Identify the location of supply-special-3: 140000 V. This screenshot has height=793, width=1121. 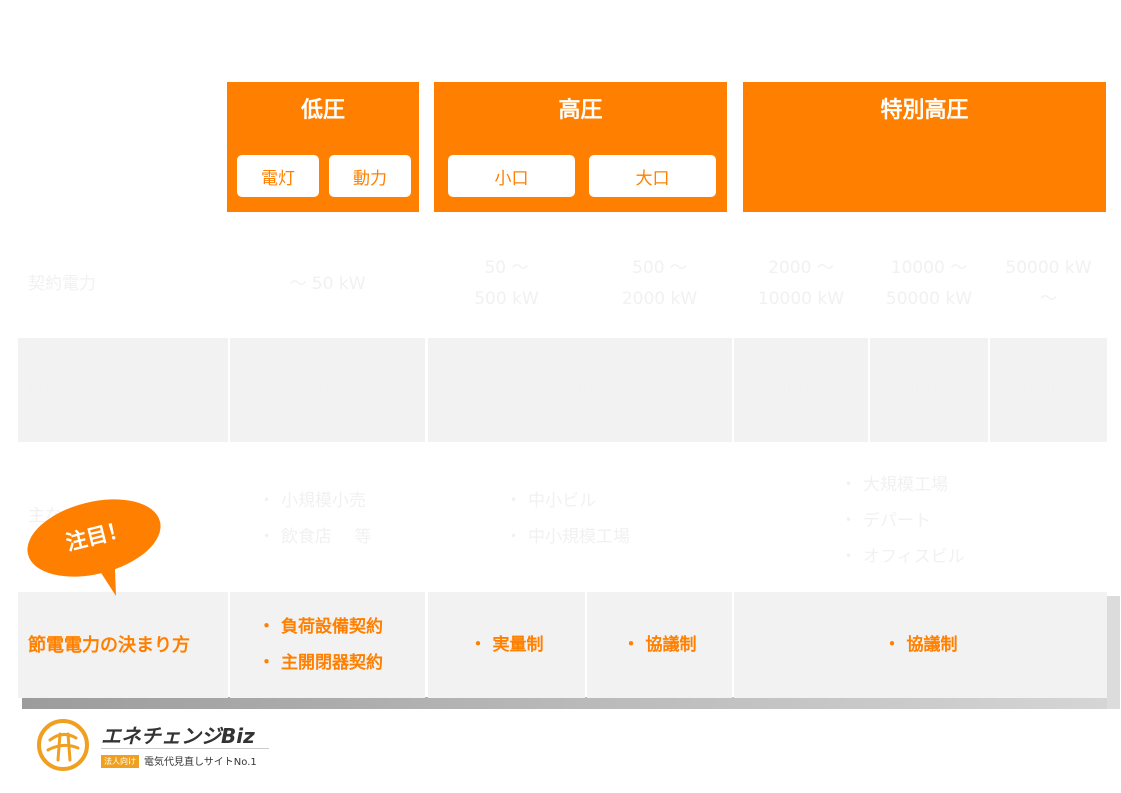
(1048, 390).